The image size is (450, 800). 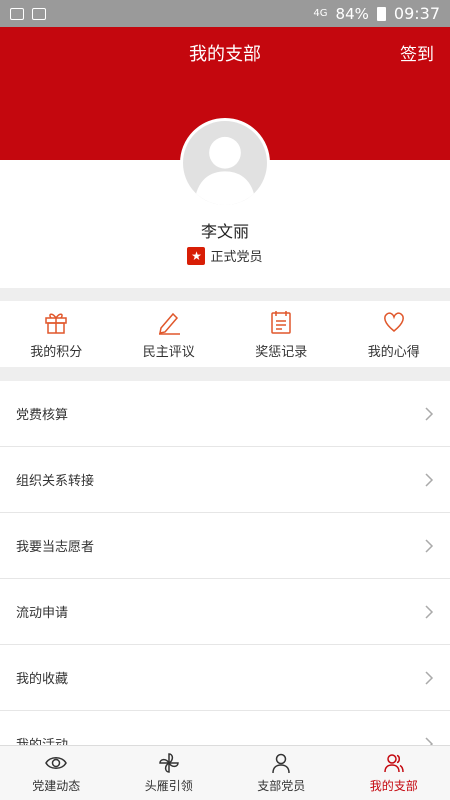 What do you see at coordinates (281, 763) in the screenshot?
I see `person-icon` at bounding box center [281, 763].